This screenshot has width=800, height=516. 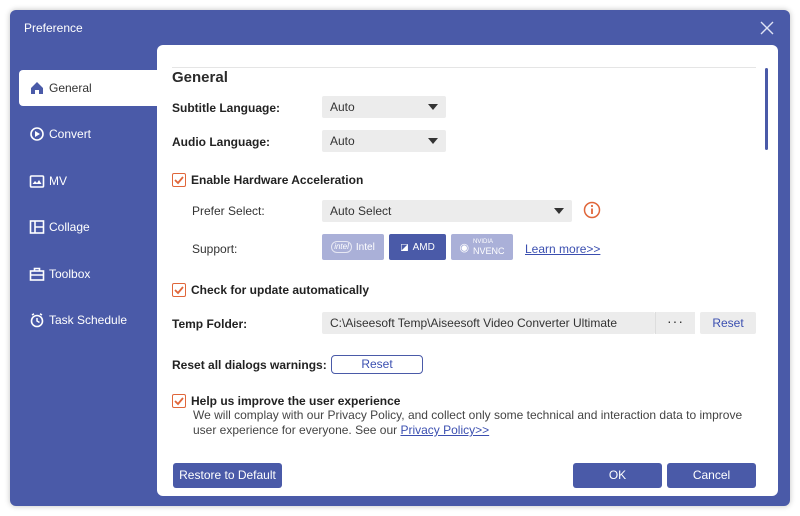 What do you see at coordinates (423, 247) in the screenshot?
I see `amd-label: AMD` at bounding box center [423, 247].